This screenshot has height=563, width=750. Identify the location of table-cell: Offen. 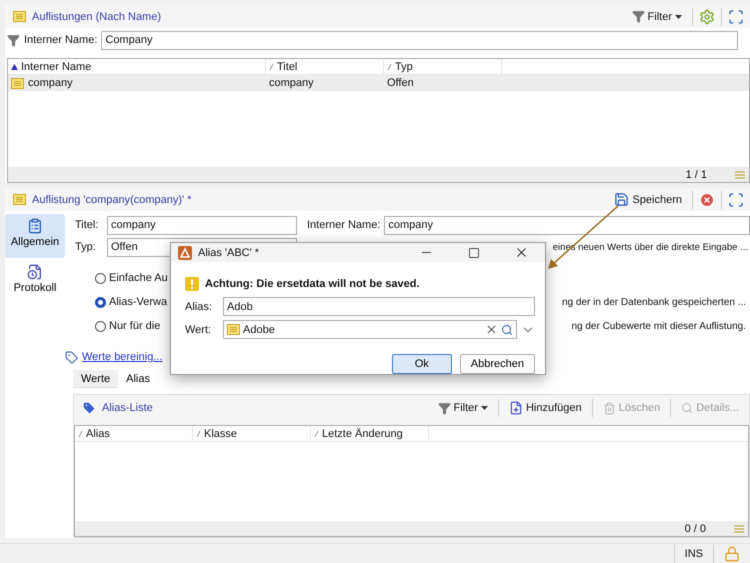
(400, 83).